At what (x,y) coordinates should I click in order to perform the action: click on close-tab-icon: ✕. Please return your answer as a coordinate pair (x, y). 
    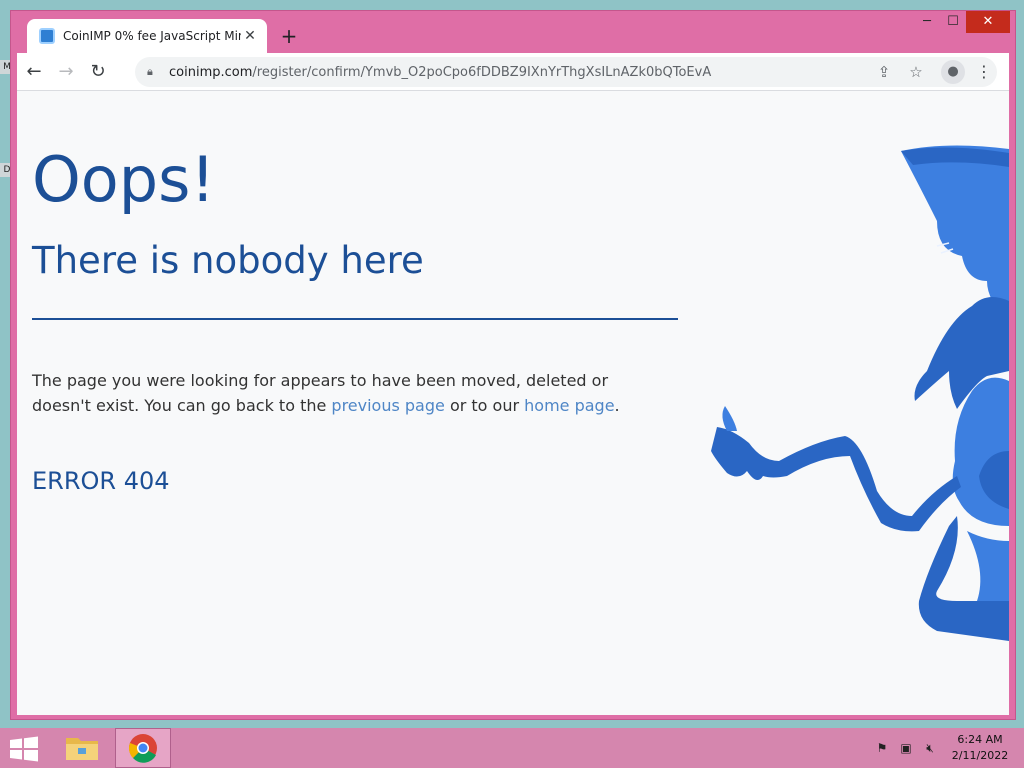
    Looking at the image, I should click on (250, 36).